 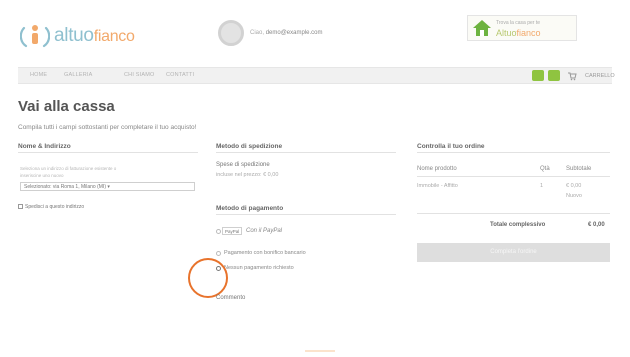 What do you see at coordinates (180, 75) in the screenshot?
I see `nav-item-contacts: CONTATTI` at bounding box center [180, 75].